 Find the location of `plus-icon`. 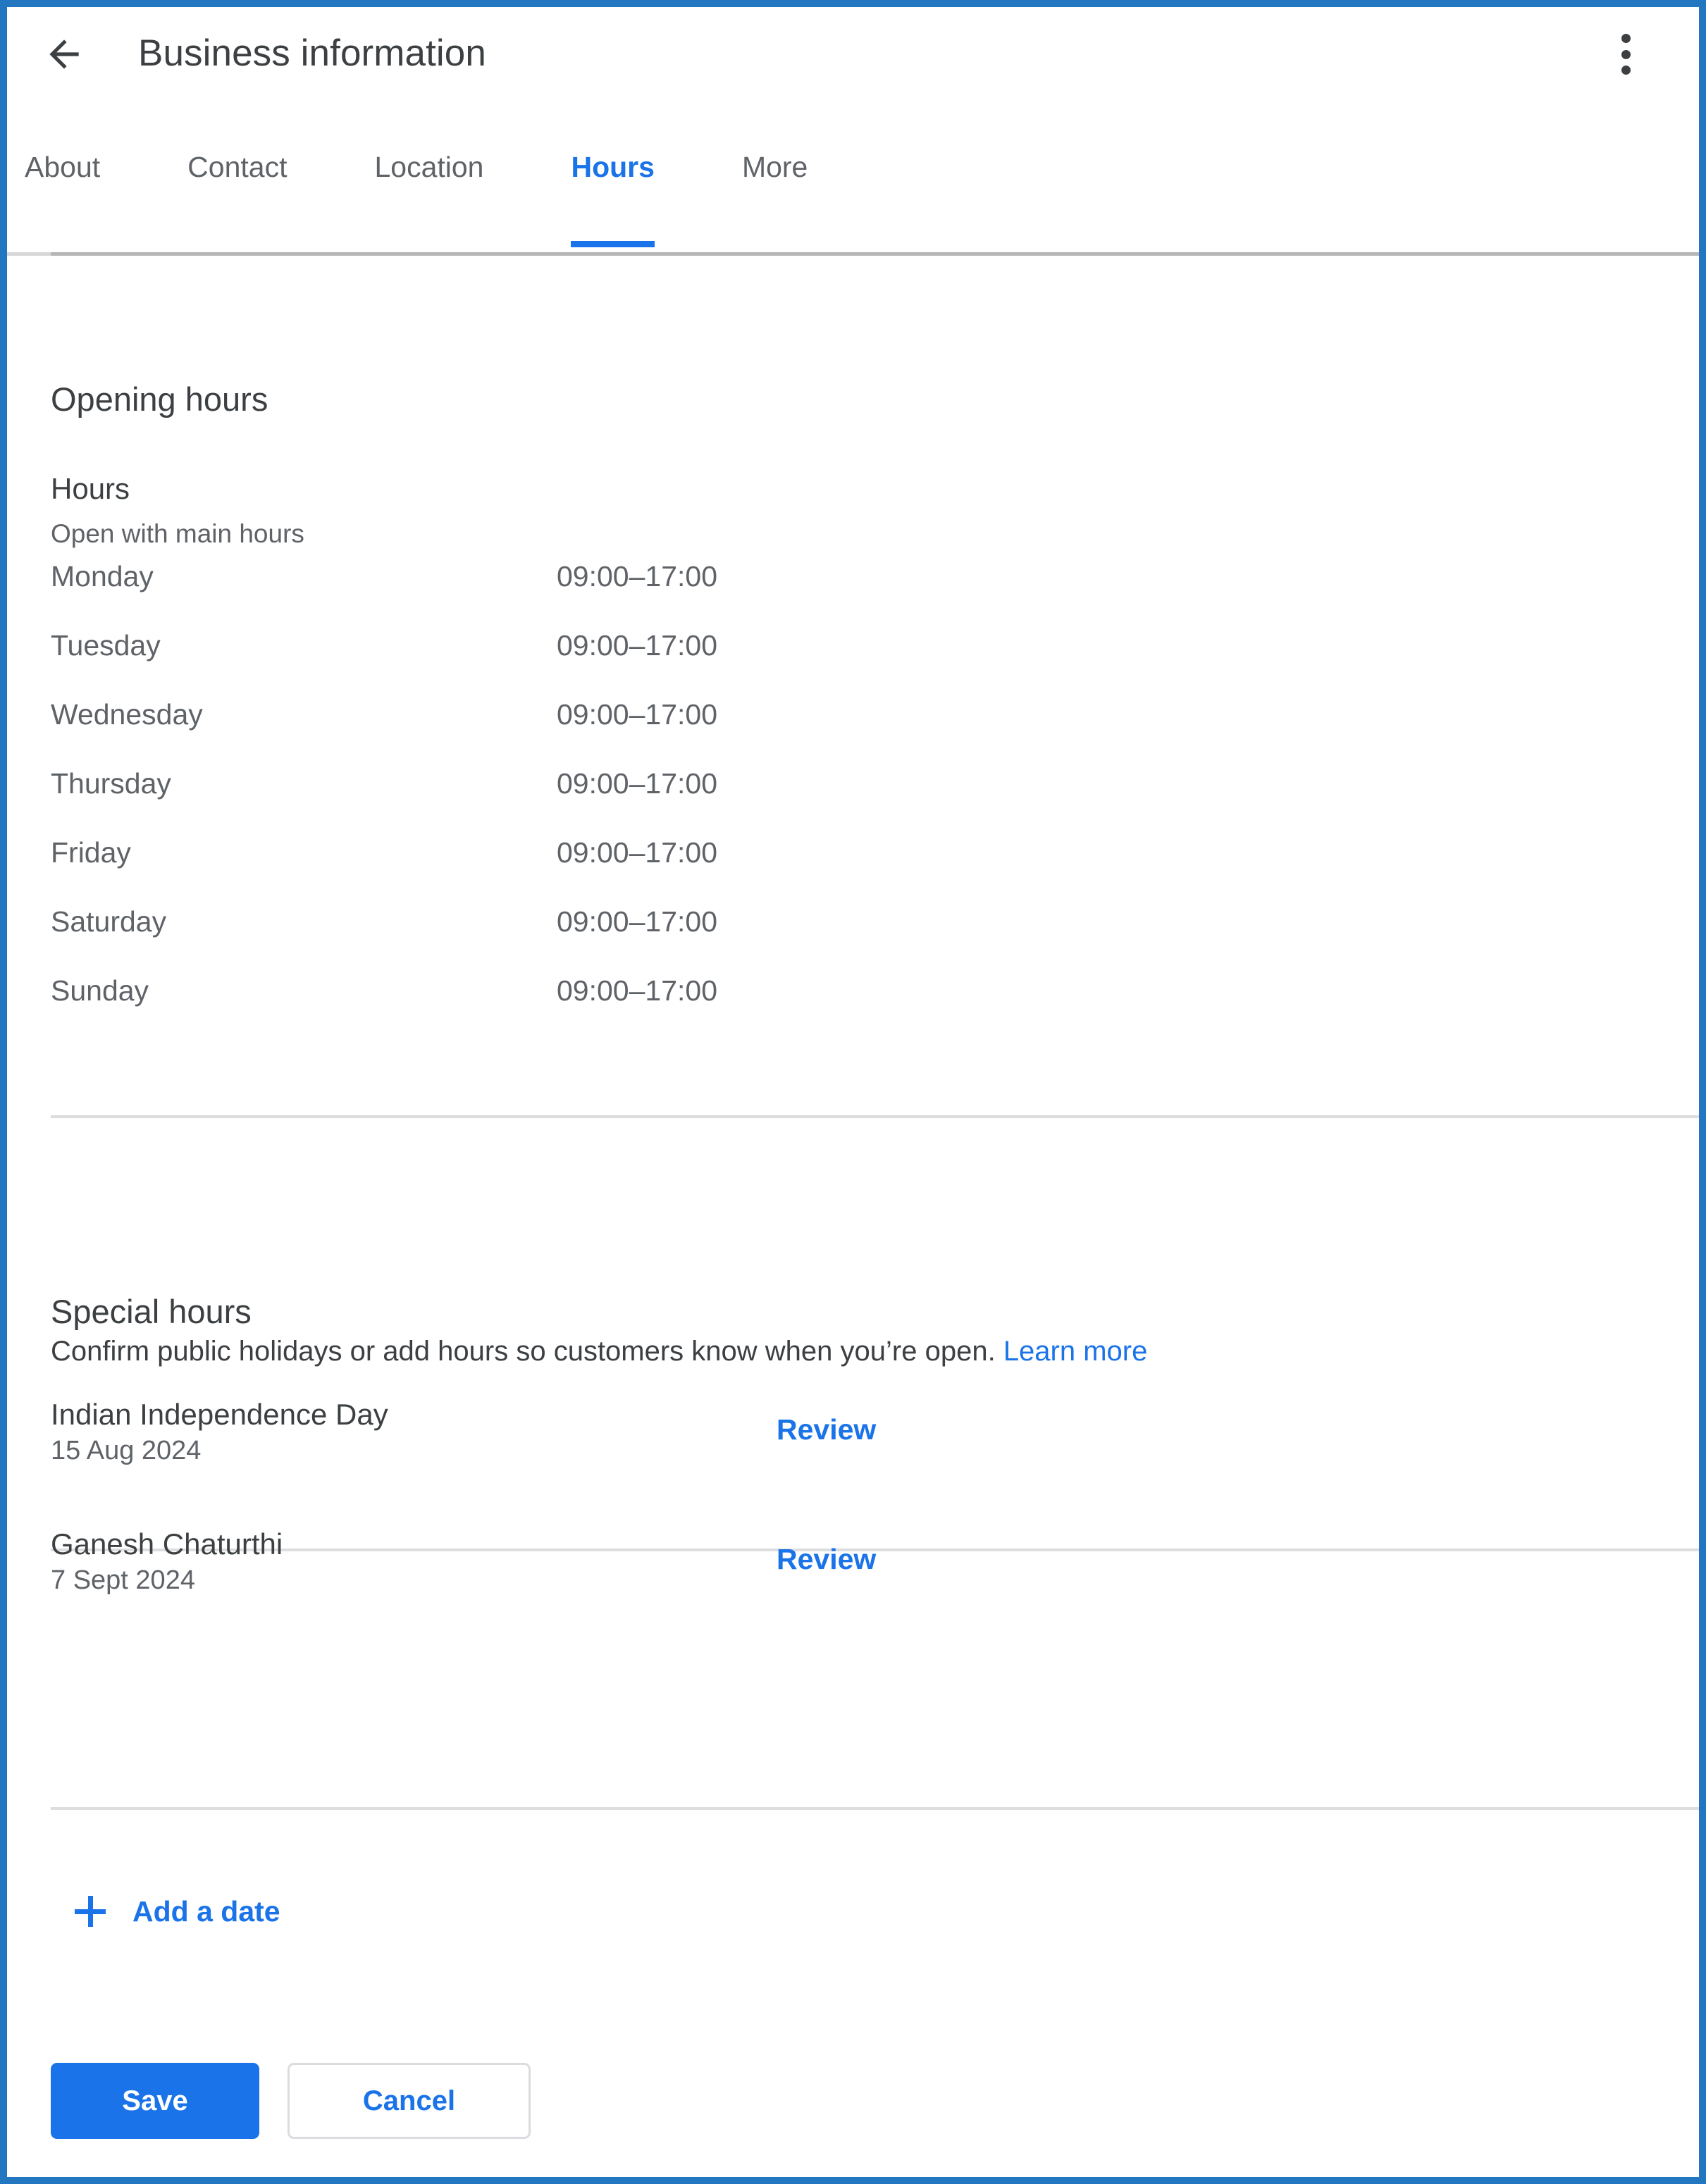

plus-icon is located at coordinates (91, 1911).